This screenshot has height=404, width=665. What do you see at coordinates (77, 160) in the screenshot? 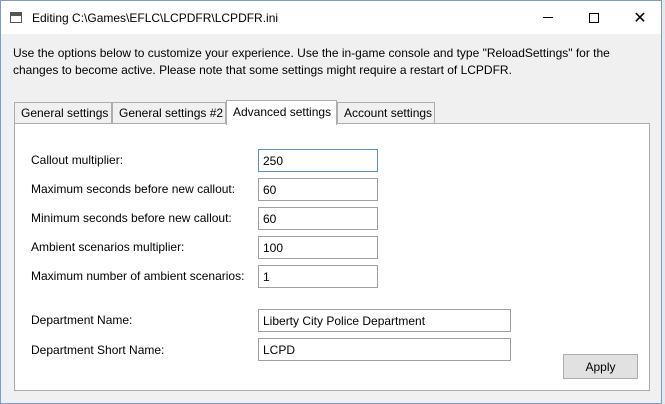
I see `callout-multiplier-label: Callout multiplier:` at bounding box center [77, 160].